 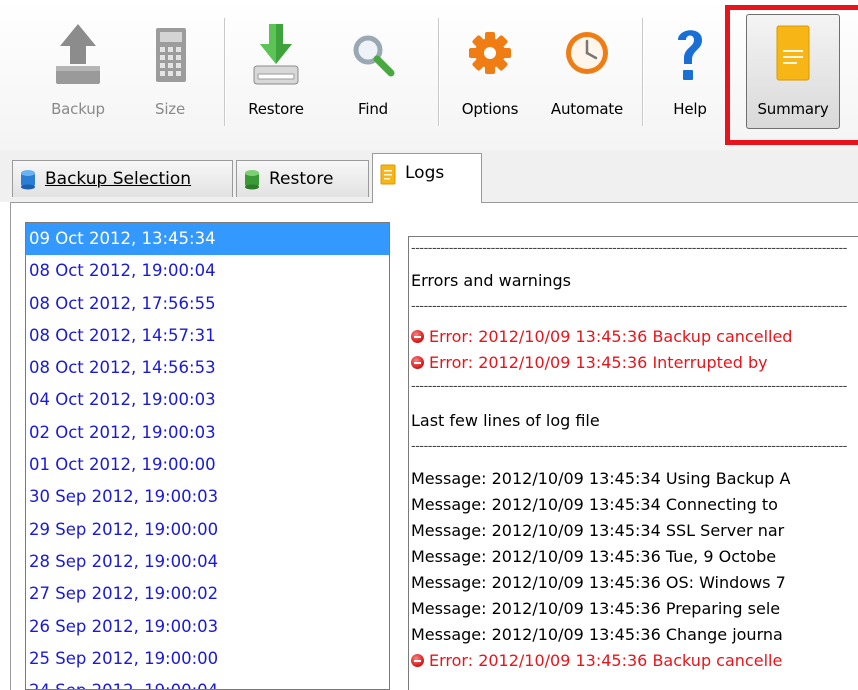 I want to click on help-button: Help, so click(x=690, y=73).